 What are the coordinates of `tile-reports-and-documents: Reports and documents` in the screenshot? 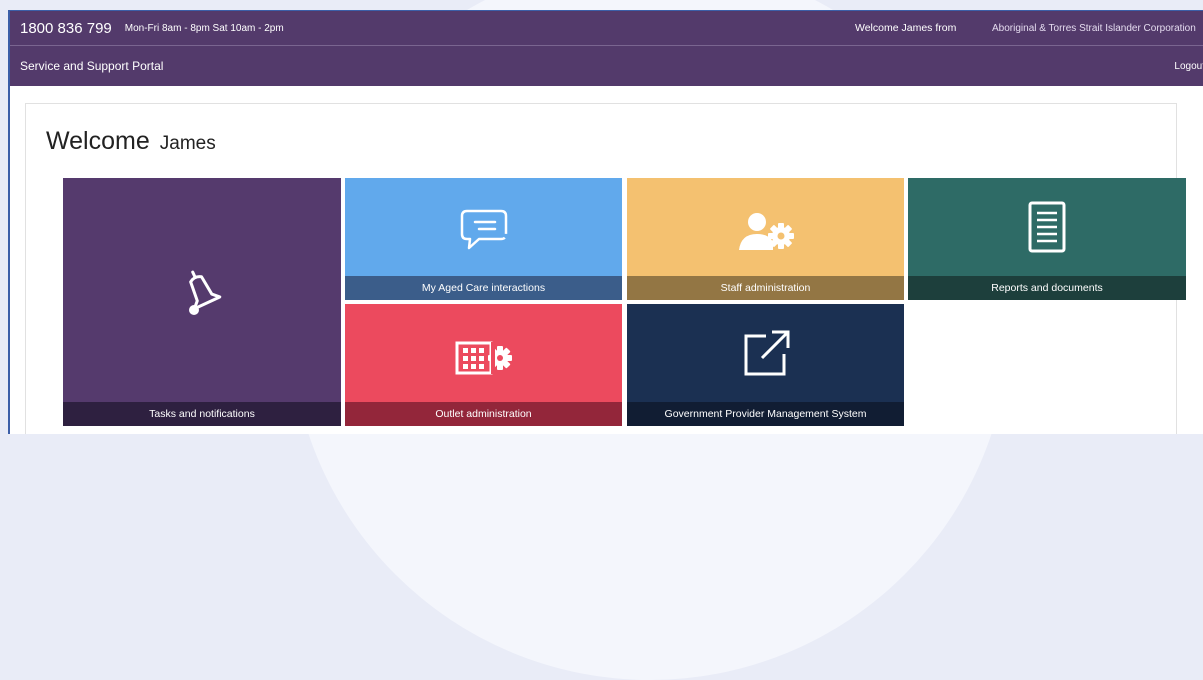 It's located at (1047, 239).